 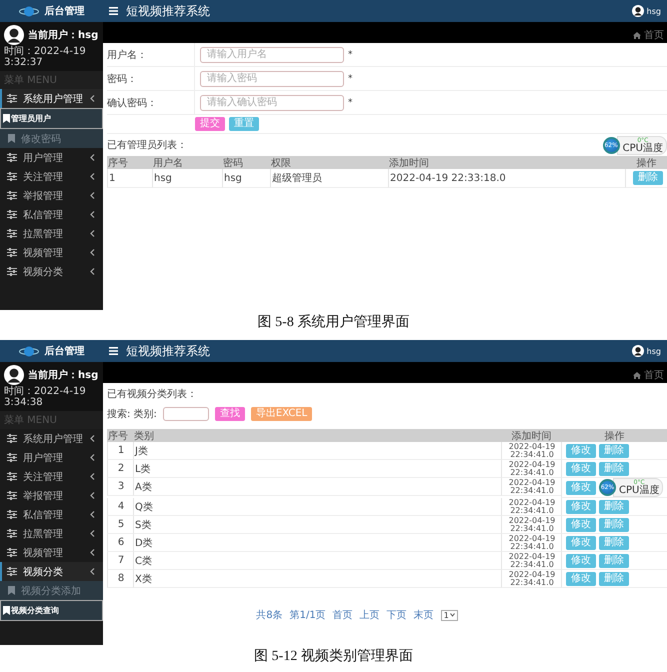 What do you see at coordinates (396, 615) in the screenshot?
I see `pagination-link: 下页` at bounding box center [396, 615].